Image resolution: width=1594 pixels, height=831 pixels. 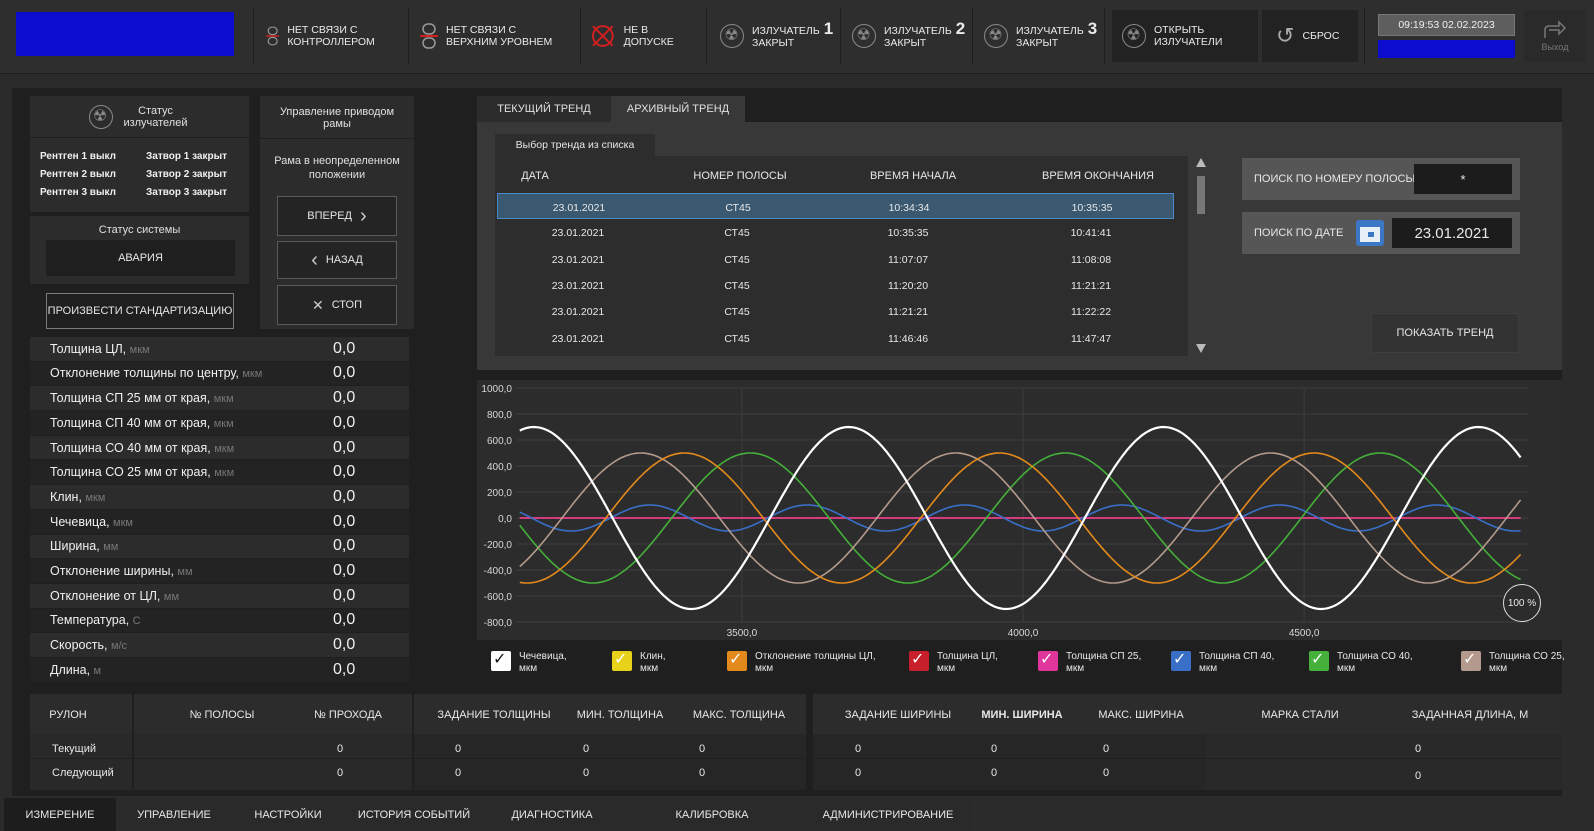 What do you see at coordinates (1201, 195) in the screenshot?
I see `scrollbar-thumb` at bounding box center [1201, 195].